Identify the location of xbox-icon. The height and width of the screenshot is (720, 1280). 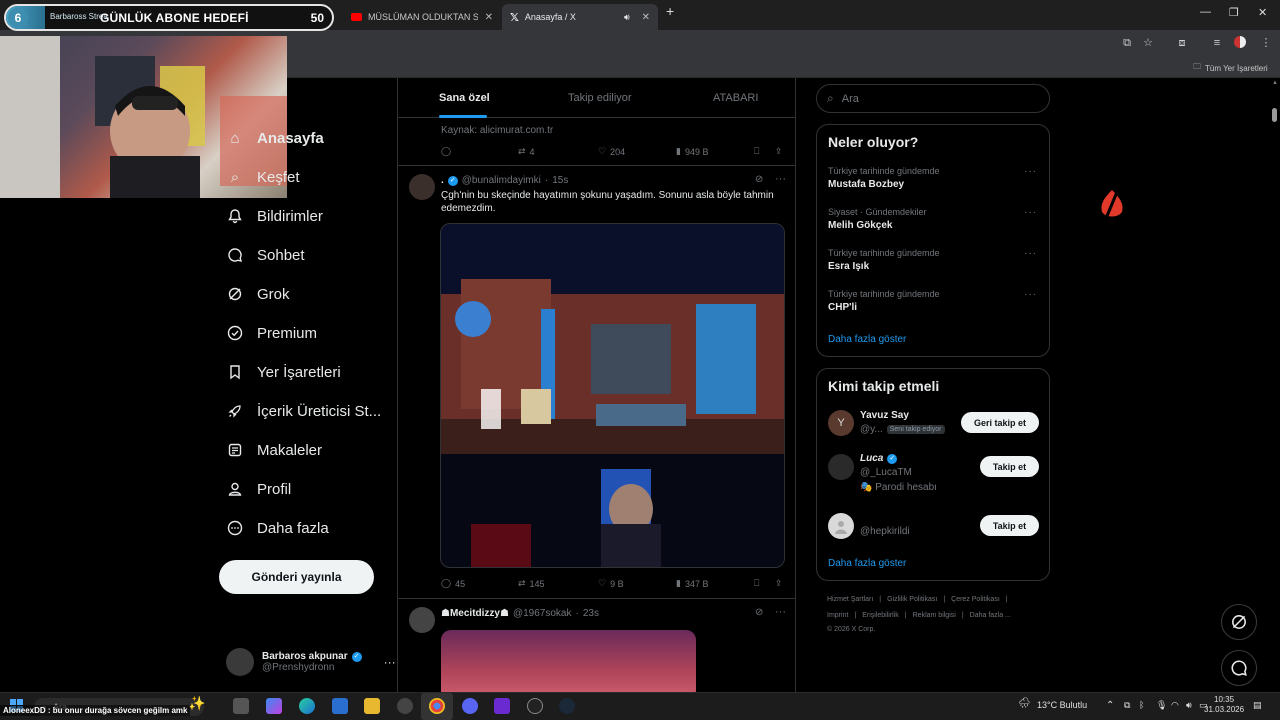
(405, 706).